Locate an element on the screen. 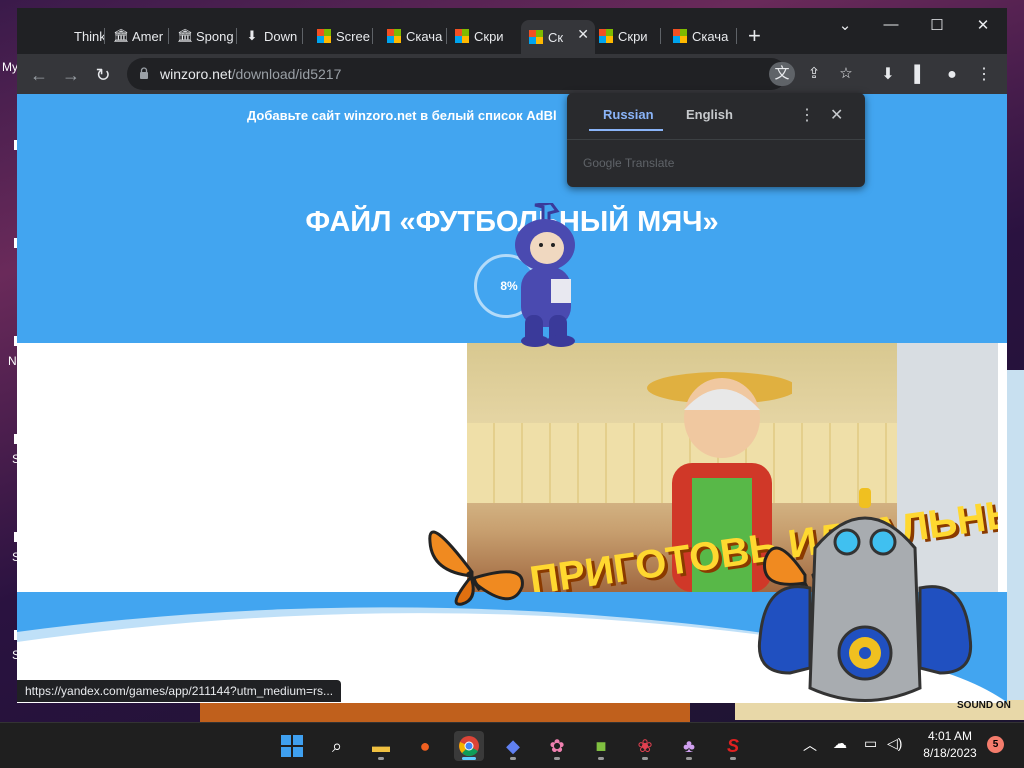  tab: Think is located at coordinates (76, 36).